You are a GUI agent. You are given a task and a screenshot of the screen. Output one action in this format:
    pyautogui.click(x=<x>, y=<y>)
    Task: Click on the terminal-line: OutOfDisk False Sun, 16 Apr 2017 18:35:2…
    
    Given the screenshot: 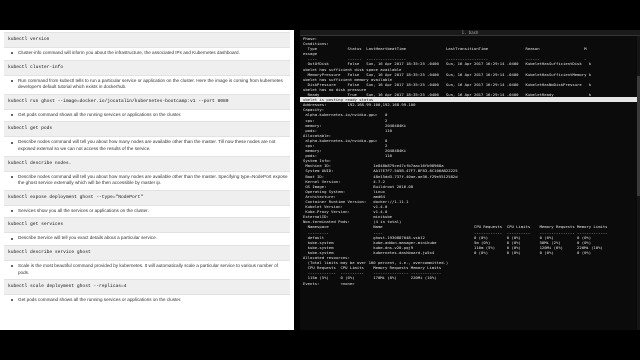 What is the action you would take?
    pyautogui.click(x=447, y=64)
    